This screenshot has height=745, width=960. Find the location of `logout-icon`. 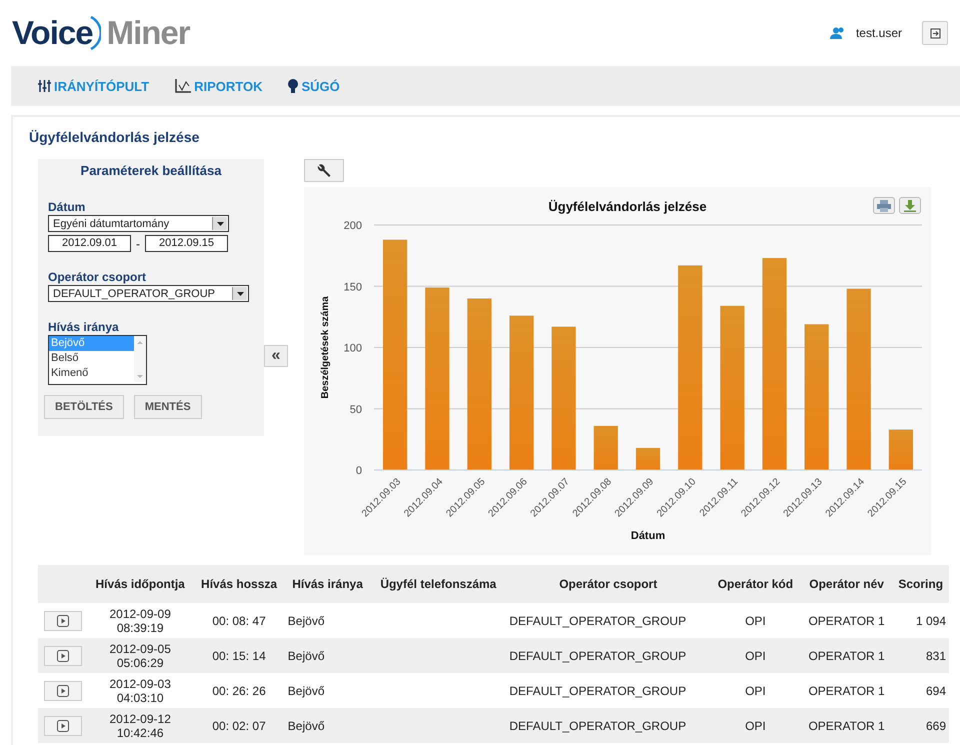

logout-icon is located at coordinates (935, 33).